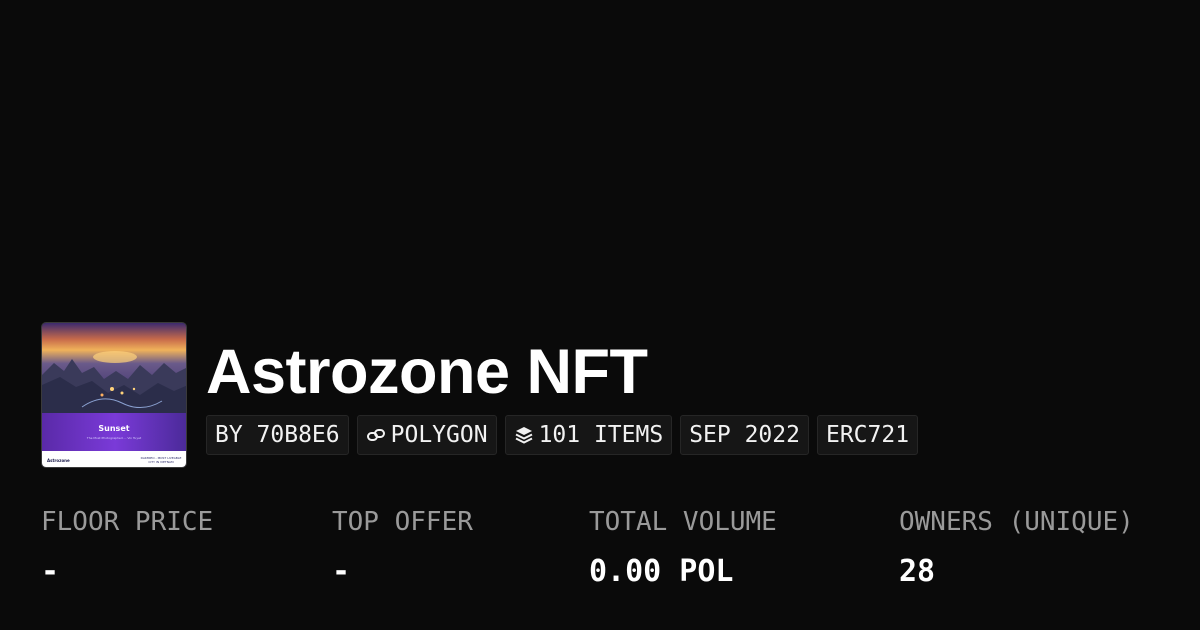 Image resolution: width=1200 pixels, height=630 pixels. I want to click on layers-icon, so click(524, 435).